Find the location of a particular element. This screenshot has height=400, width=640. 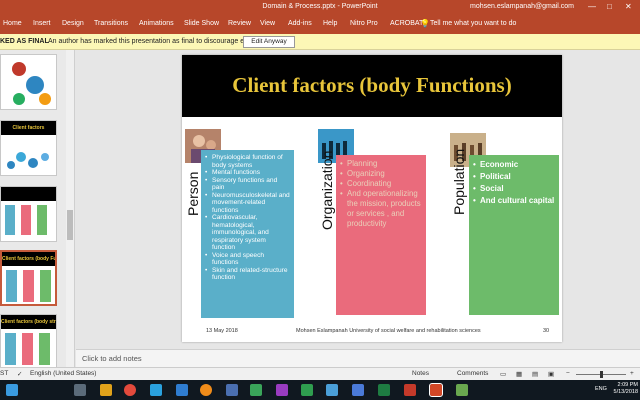

task-view-icon is located at coordinates (80, 390).